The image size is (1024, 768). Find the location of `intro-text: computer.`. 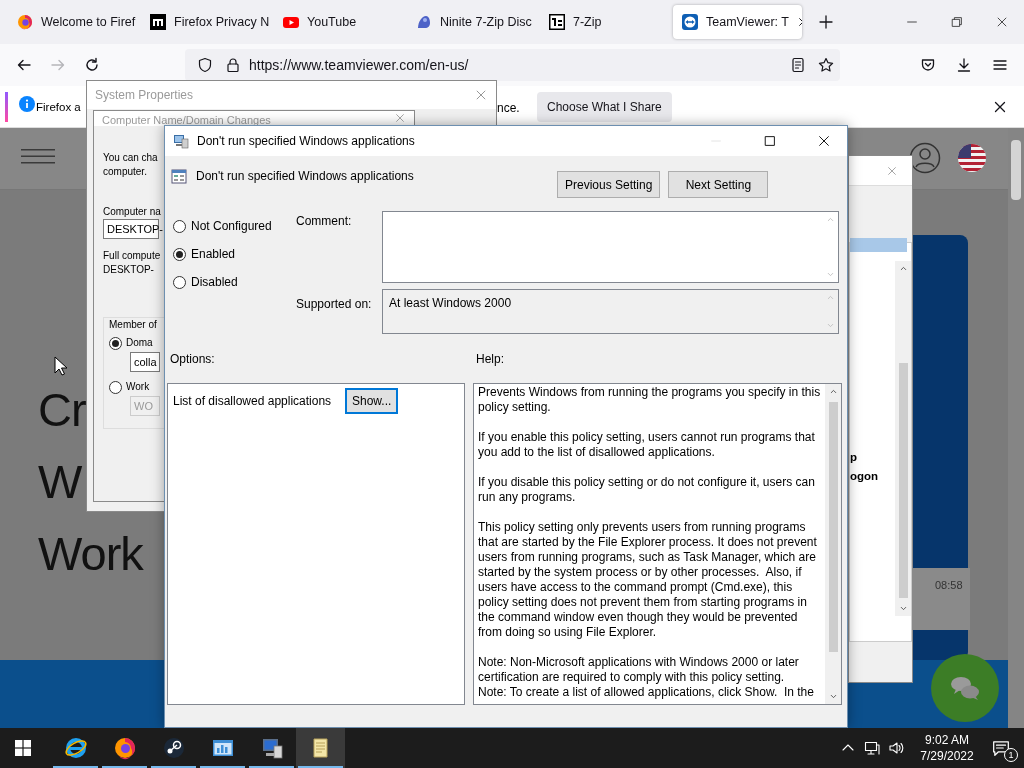

intro-text: computer. is located at coordinates (125, 172).